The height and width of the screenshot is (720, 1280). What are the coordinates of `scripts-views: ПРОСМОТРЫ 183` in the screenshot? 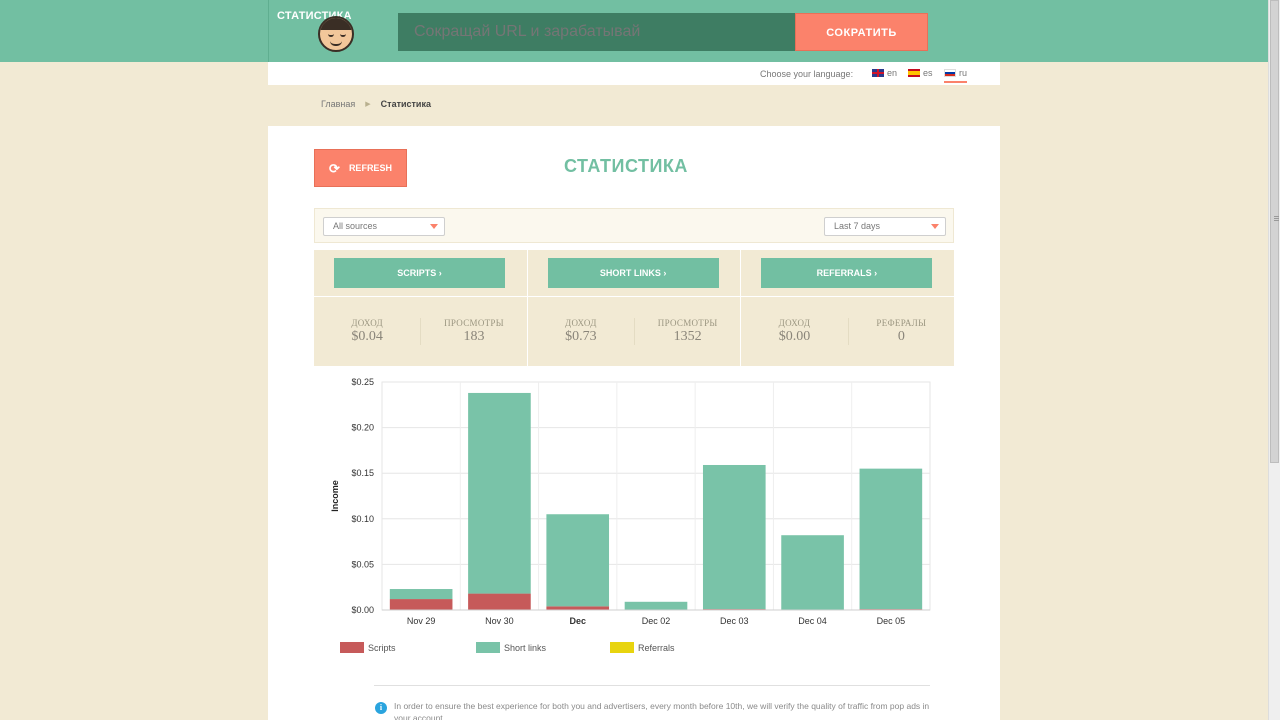 It's located at (473, 331).